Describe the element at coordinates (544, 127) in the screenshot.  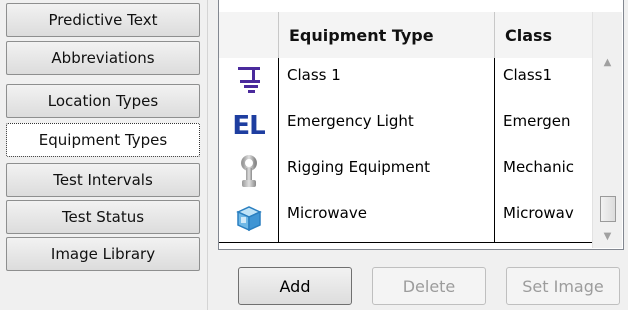
I see `class-cell: Emergen` at that location.